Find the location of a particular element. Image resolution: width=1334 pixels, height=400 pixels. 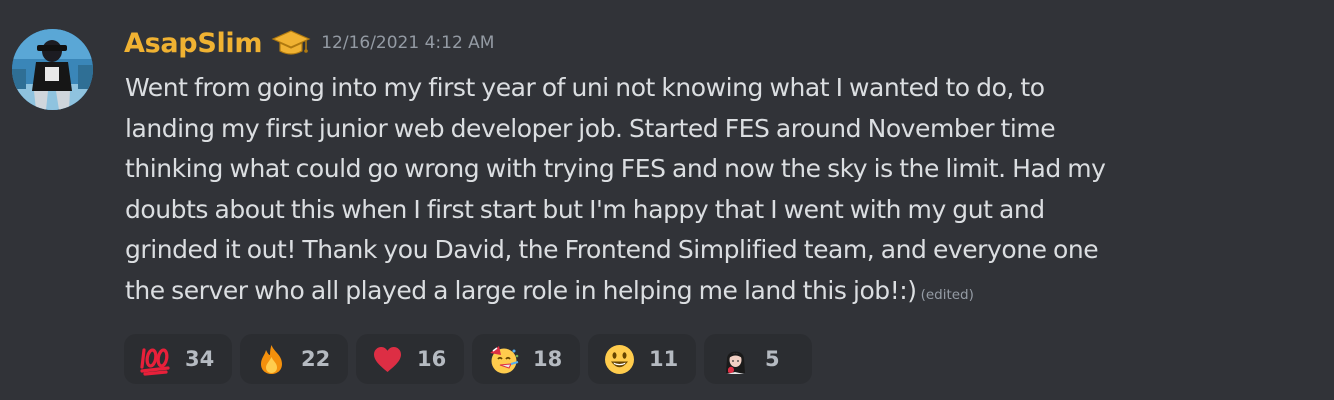

hundred-points-icon is located at coordinates (155, 359).